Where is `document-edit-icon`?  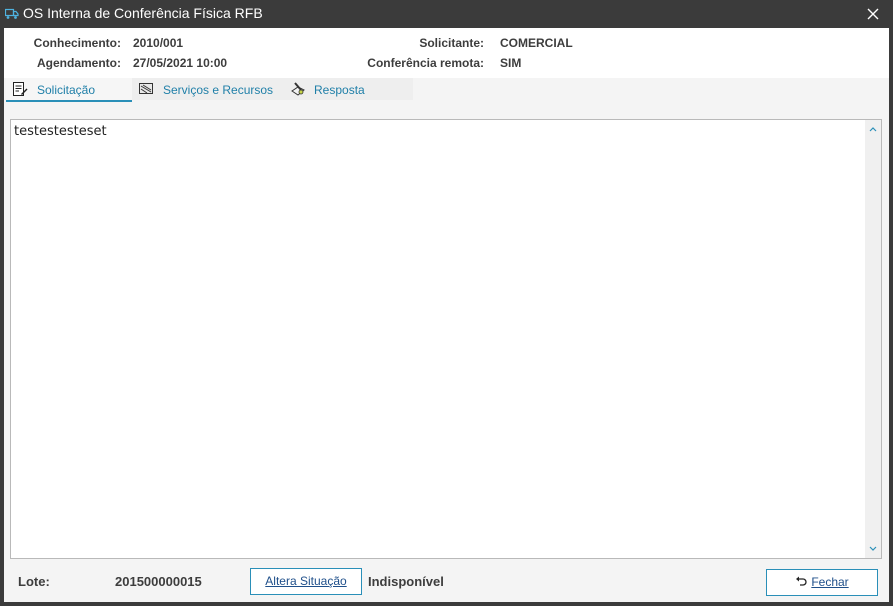 document-edit-icon is located at coordinates (20, 89).